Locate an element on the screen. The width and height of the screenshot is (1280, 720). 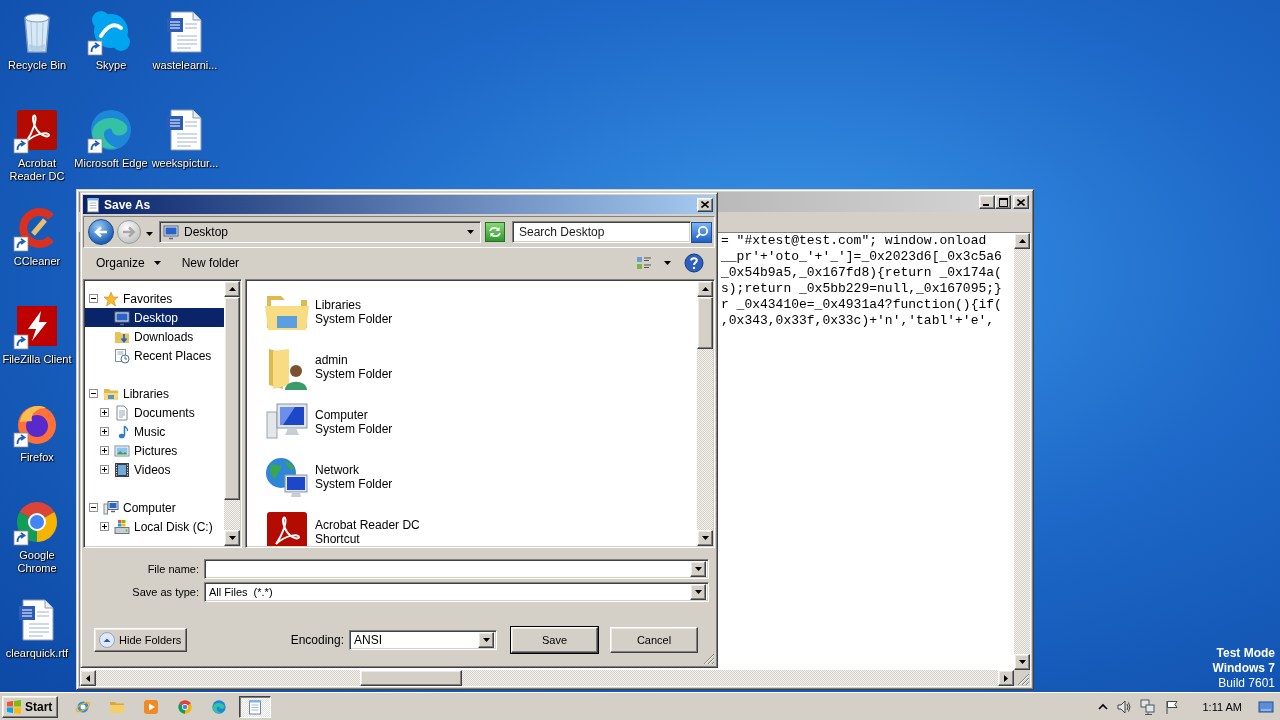
dialog-title: Save As is located at coordinates (128, 204).